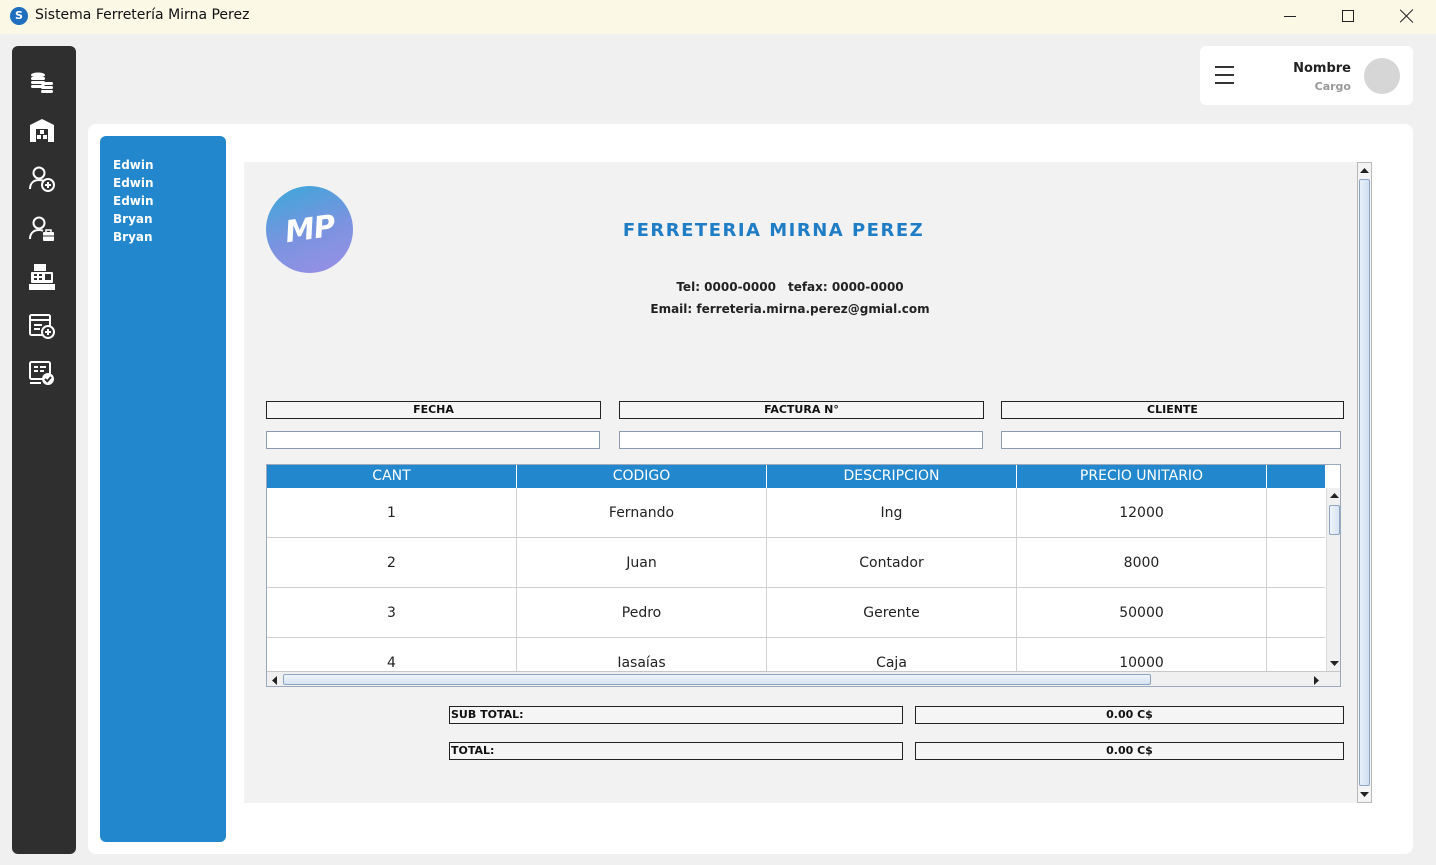  I want to click on nav-item-new-invoice, so click(42, 326).